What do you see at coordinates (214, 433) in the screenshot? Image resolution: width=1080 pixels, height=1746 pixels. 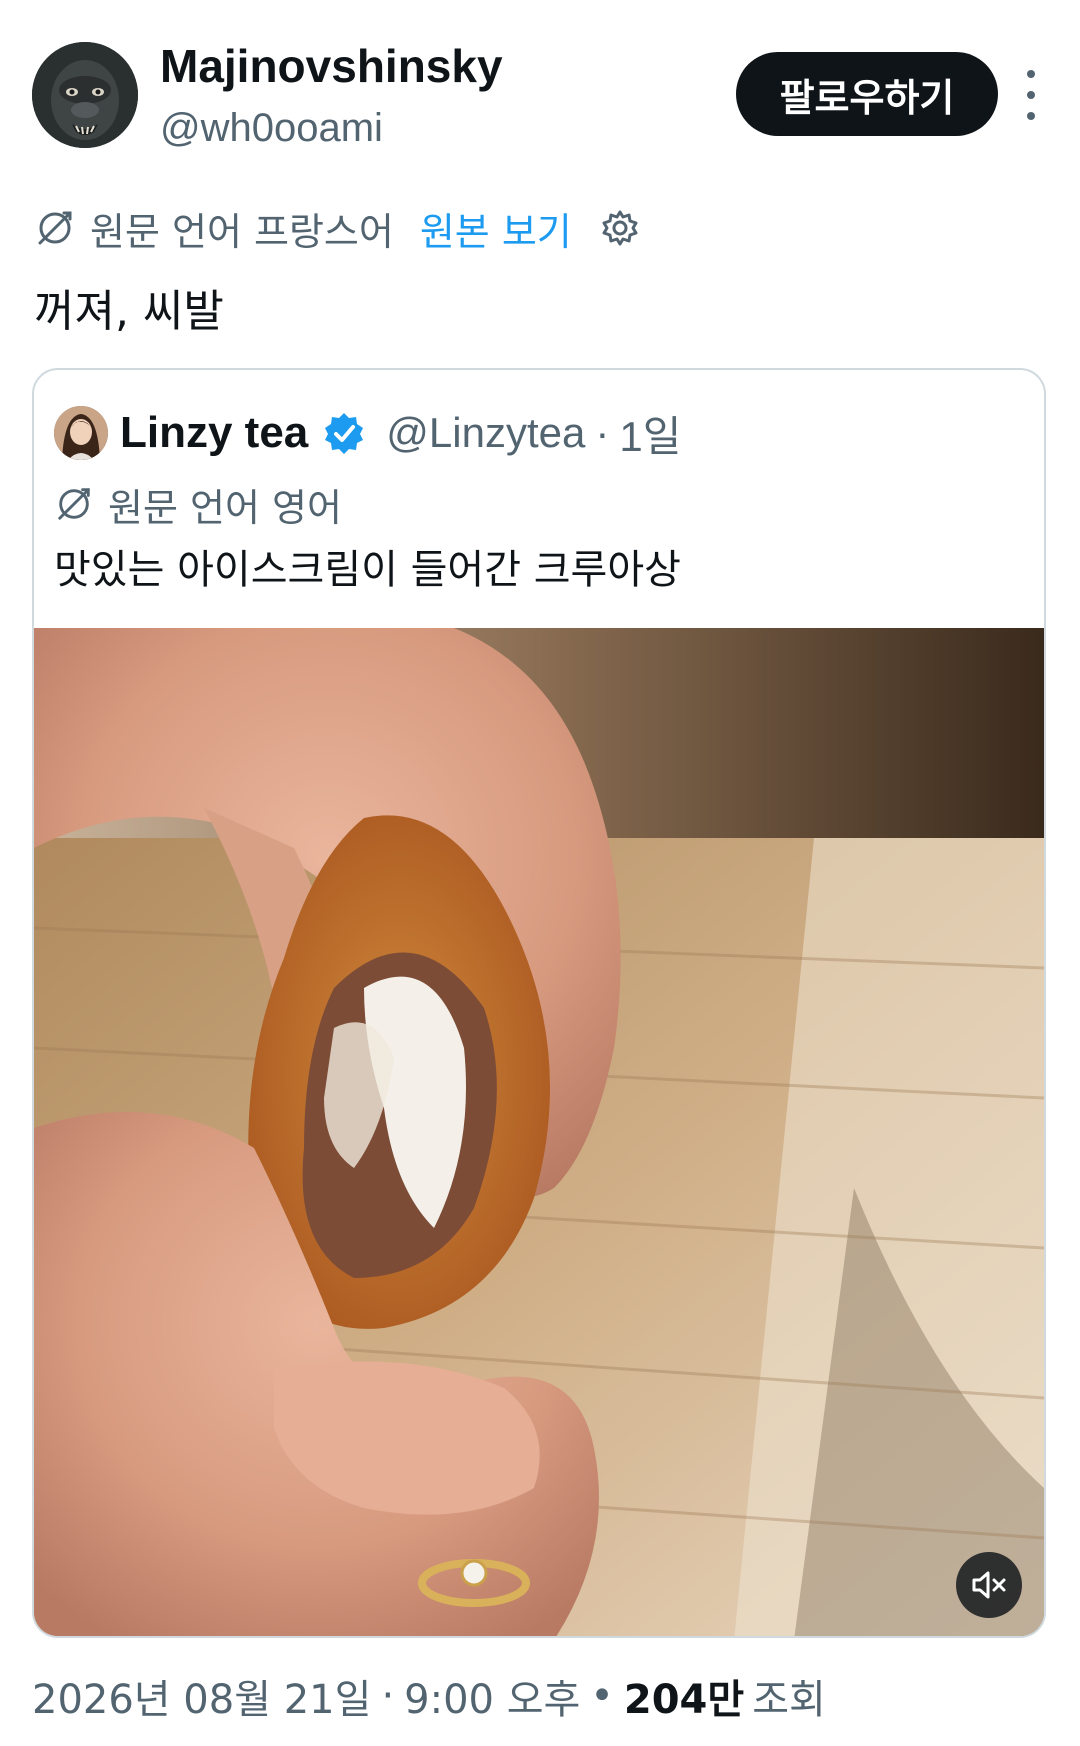 I see `quote-display-name: Linzy tea` at bounding box center [214, 433].